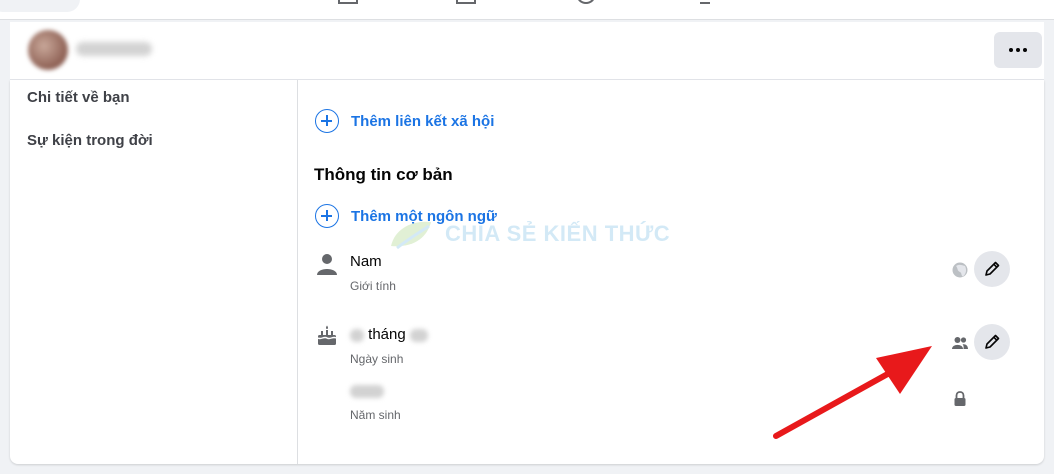  I want to click on birthday-day-blurred, so click(357, 335).